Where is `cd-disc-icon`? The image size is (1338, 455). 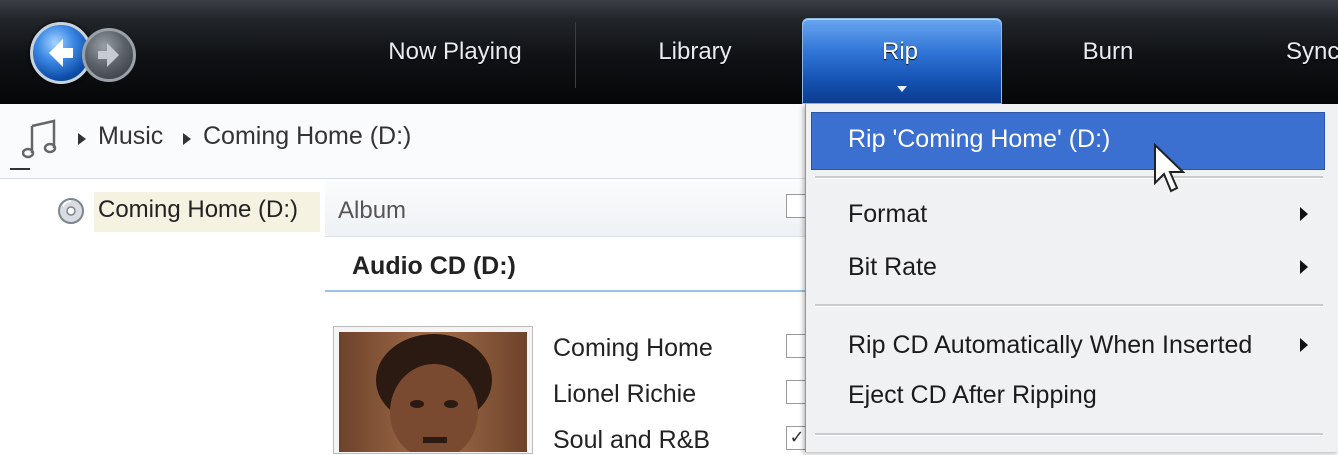
cd-disc-icon is located at coordinates (71, 211).